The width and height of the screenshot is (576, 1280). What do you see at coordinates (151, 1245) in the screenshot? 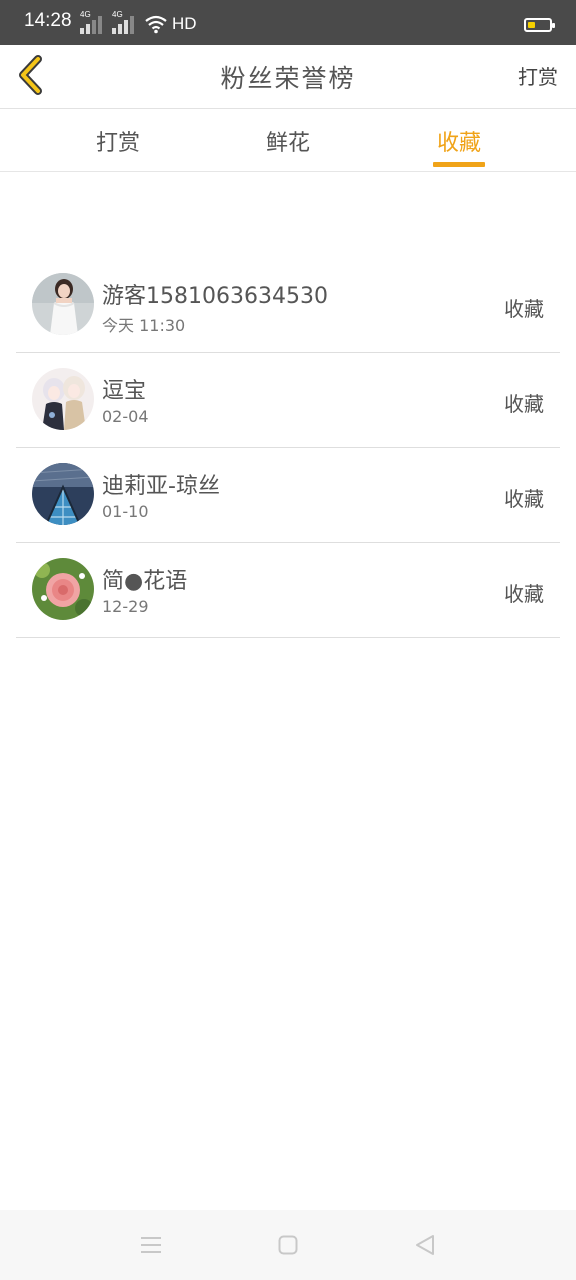
I see `menu-icon` at bounding box center [151, 1245].